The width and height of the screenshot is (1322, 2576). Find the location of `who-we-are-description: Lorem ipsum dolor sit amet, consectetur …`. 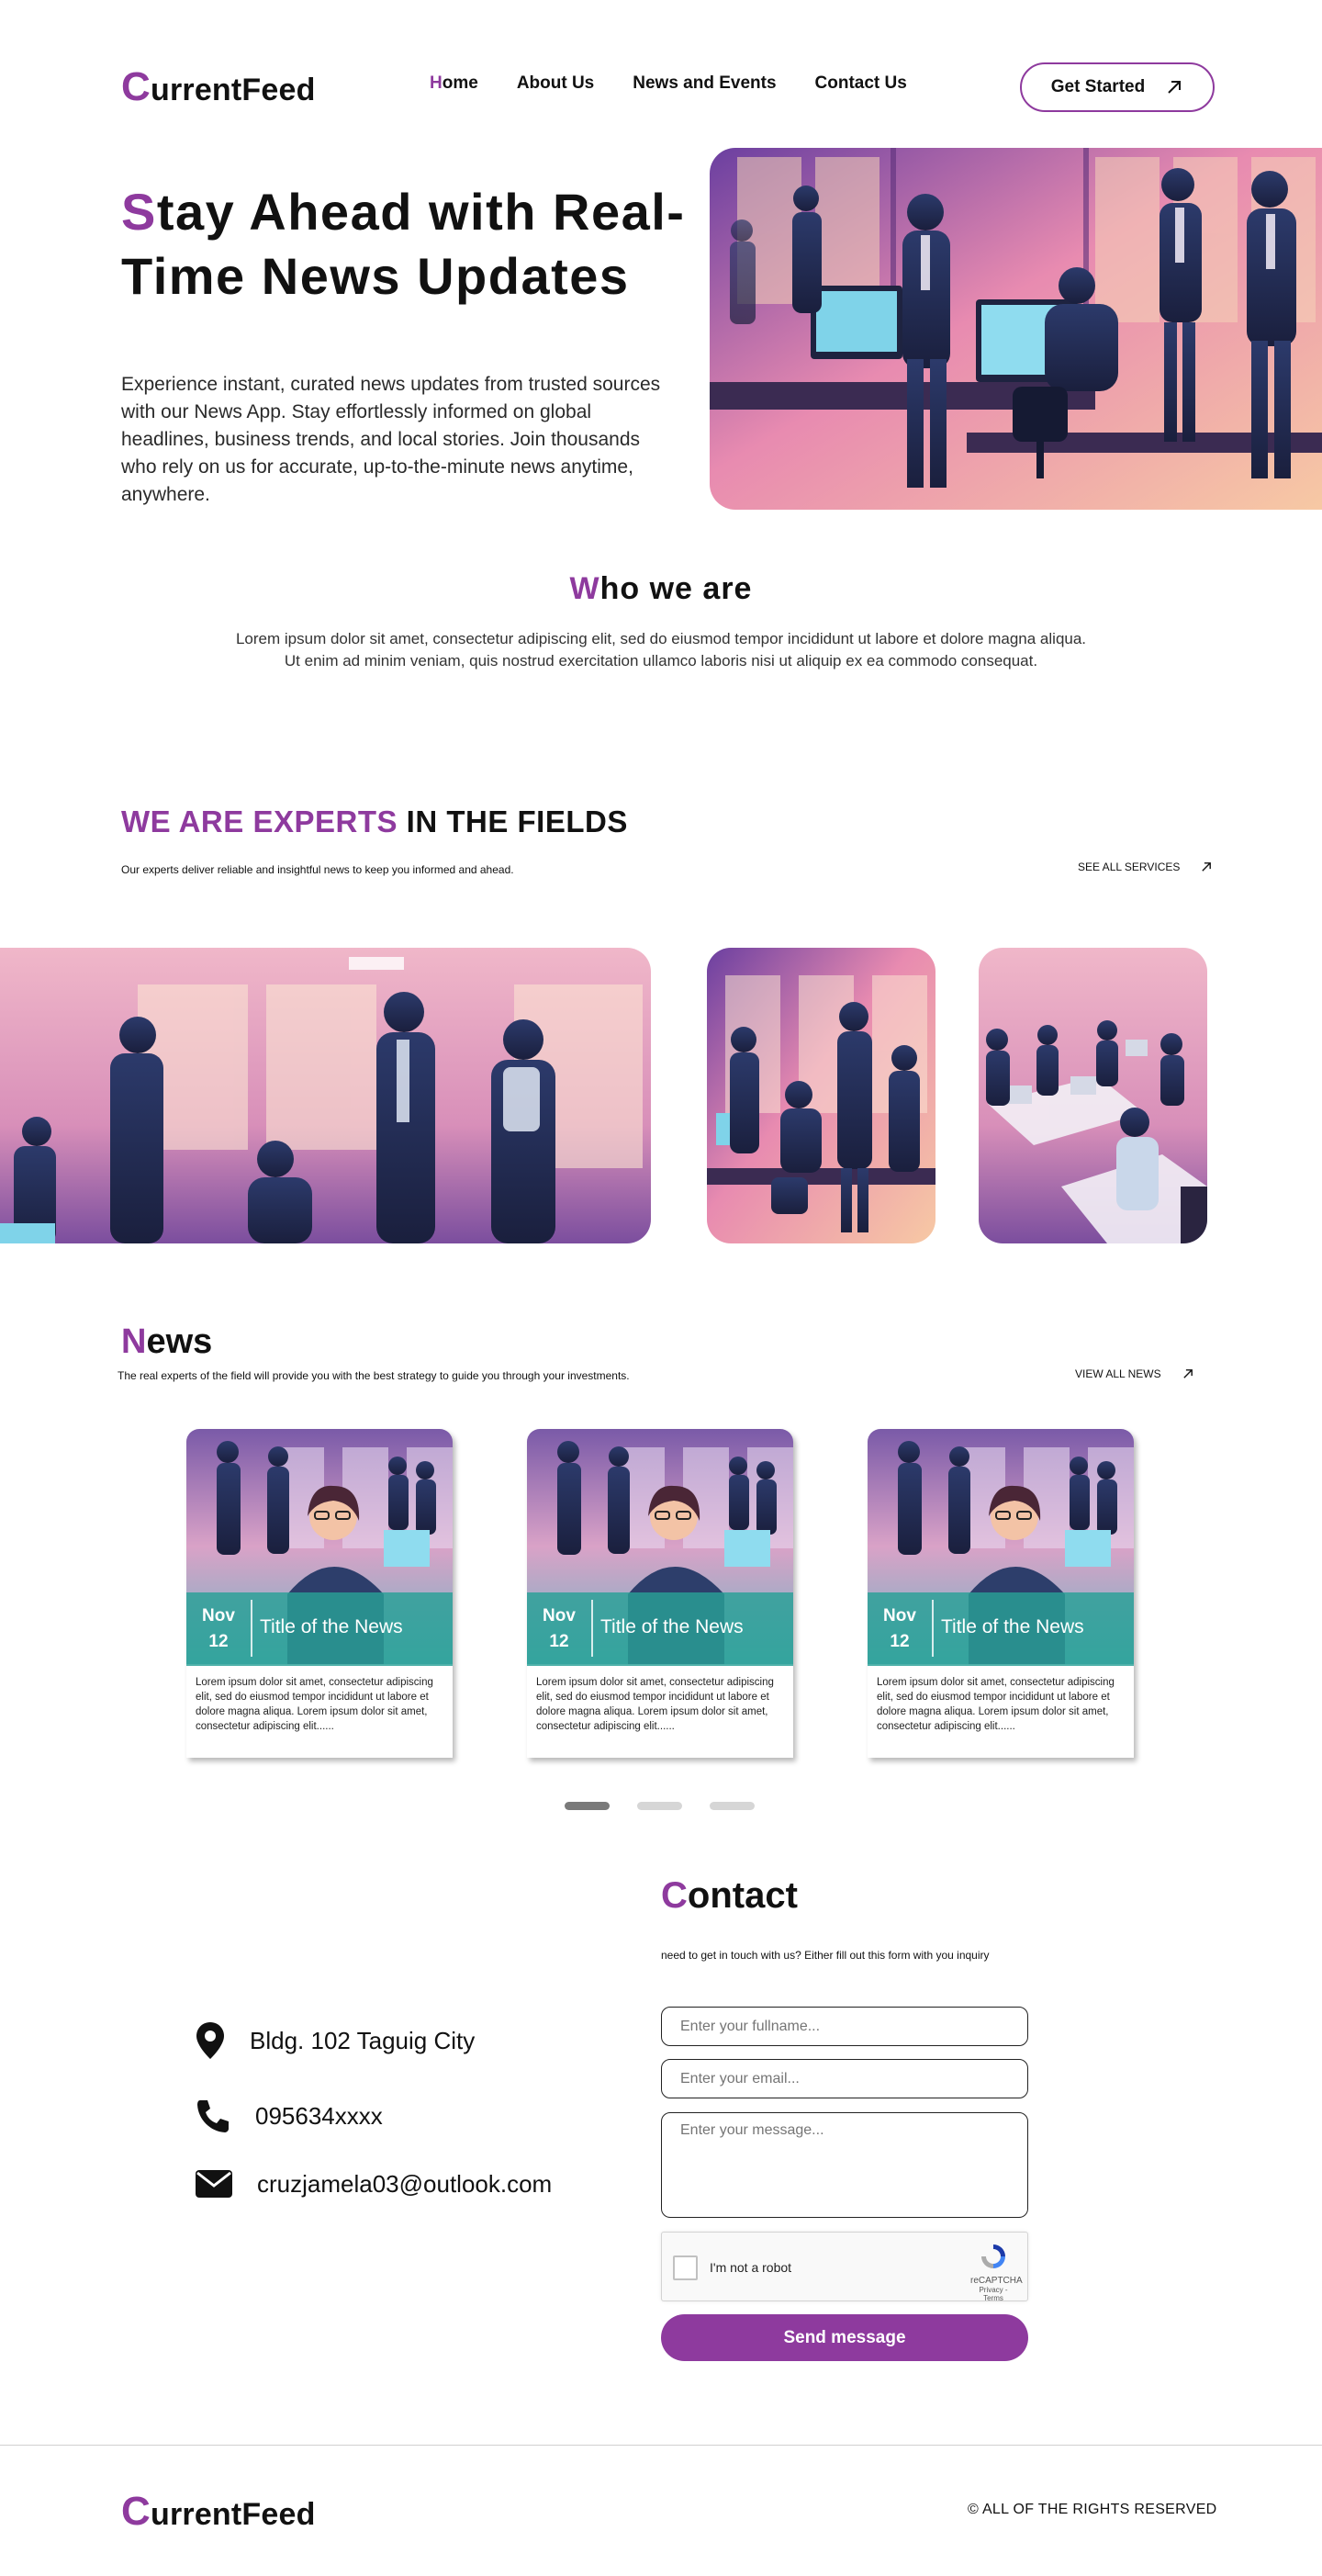

who-we-are-description: Lorem ipsum dolor sit amet, consectetur … is located at coordinates (661, 649).